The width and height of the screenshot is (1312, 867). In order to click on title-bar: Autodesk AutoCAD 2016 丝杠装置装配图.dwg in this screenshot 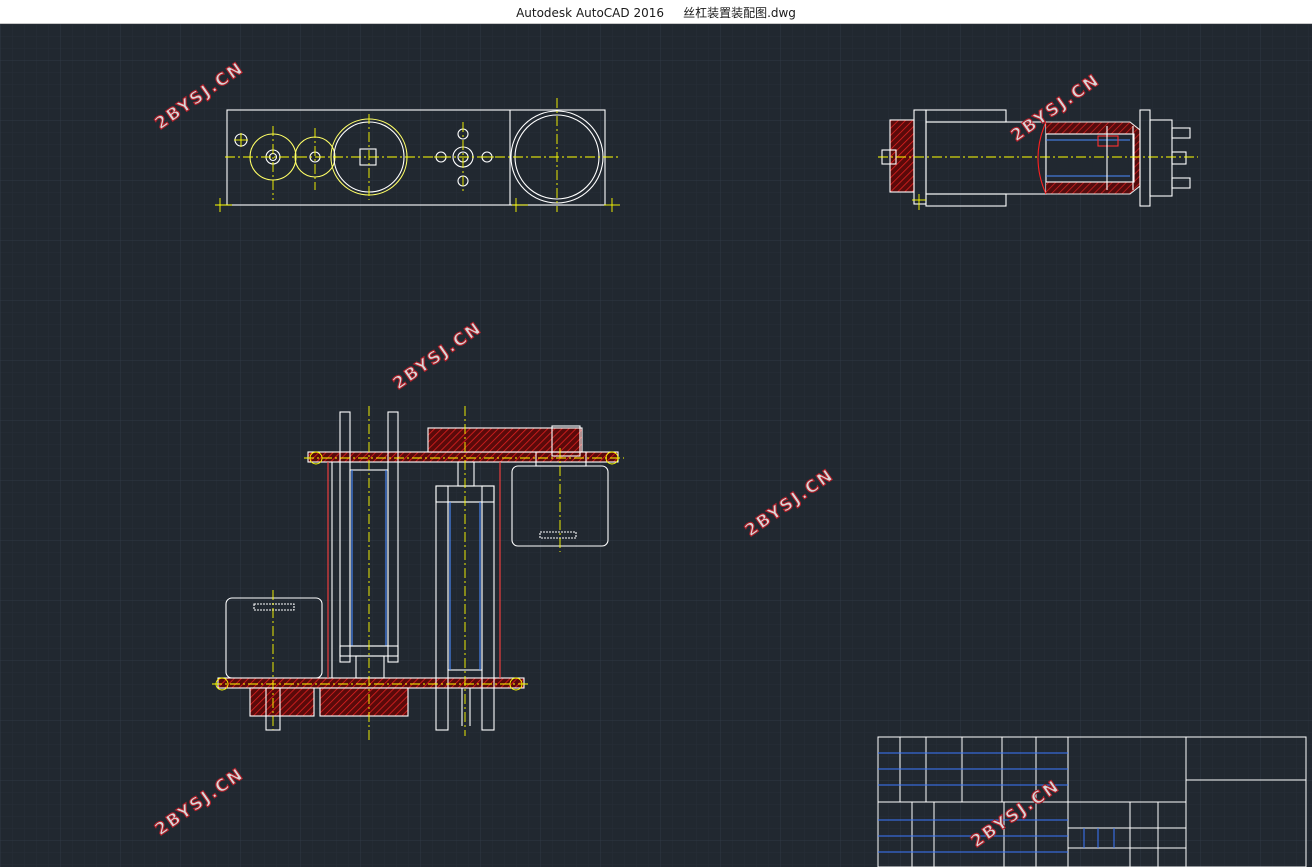, I will do `click(656, 12)`.